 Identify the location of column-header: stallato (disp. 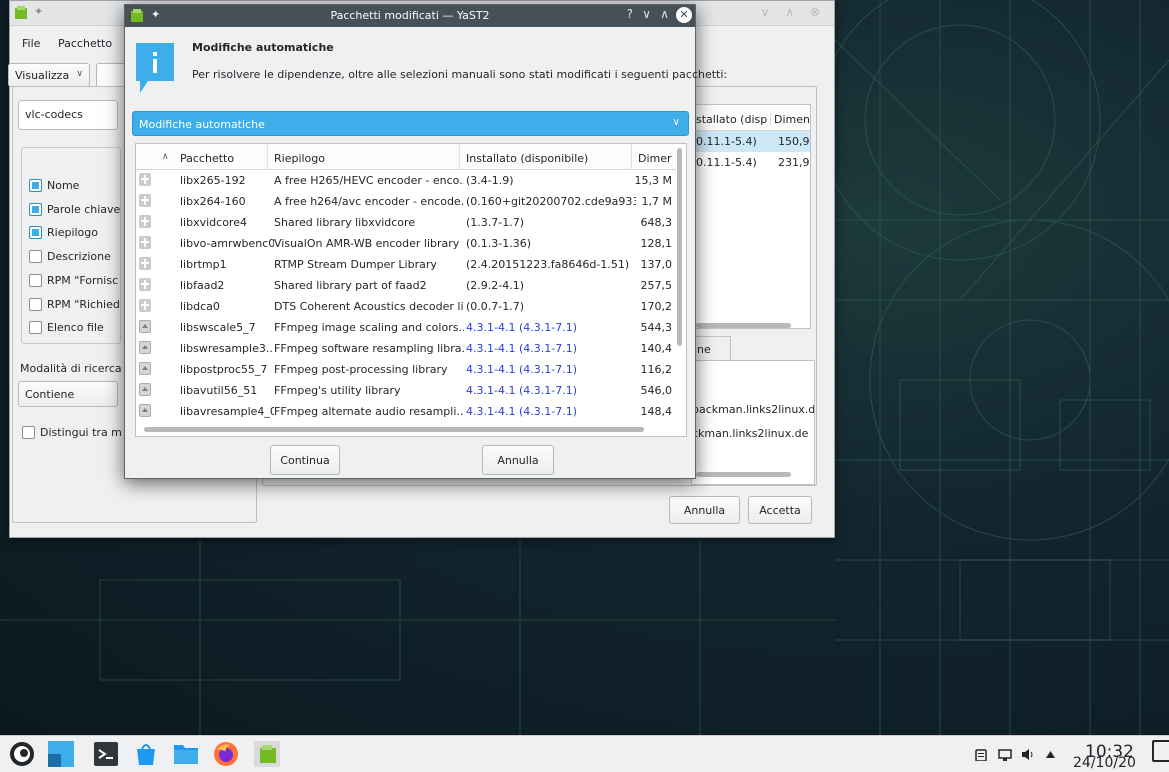
(731, 119).